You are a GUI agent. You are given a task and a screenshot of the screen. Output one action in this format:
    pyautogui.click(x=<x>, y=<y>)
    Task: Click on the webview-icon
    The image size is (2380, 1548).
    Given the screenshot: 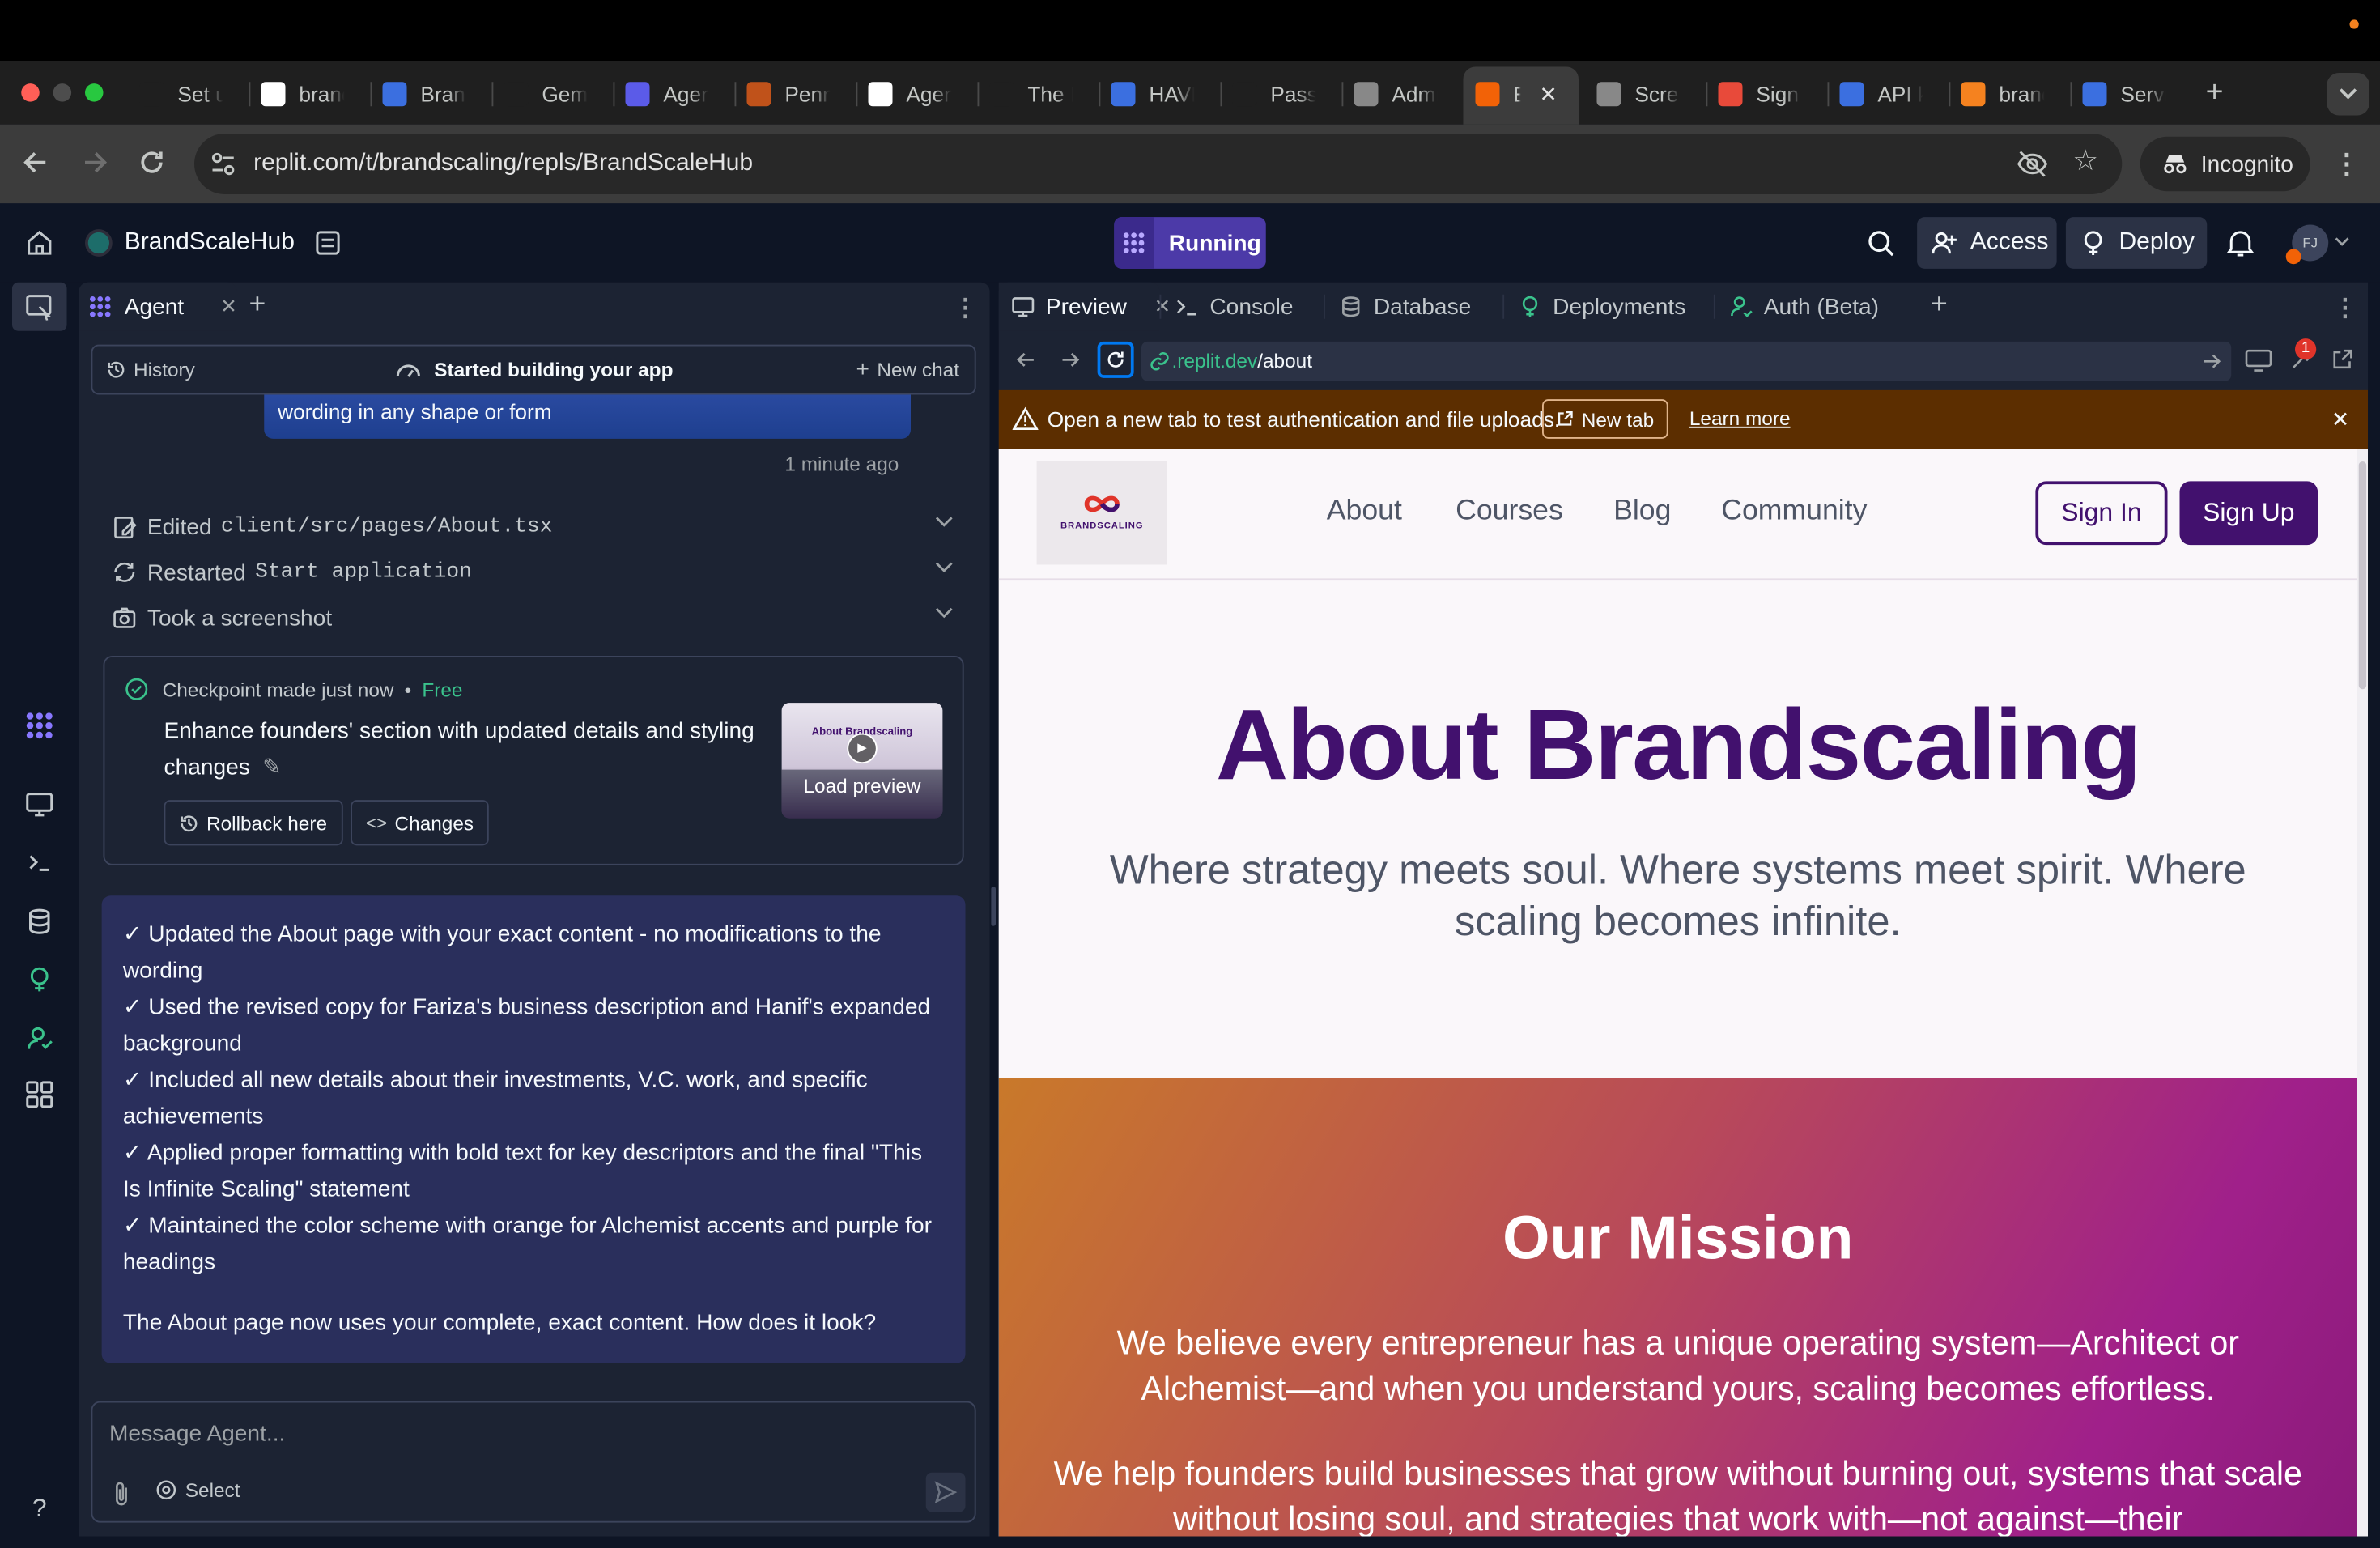 What is the action you would take?
    pyautogui.click(x=39, y=805)
    